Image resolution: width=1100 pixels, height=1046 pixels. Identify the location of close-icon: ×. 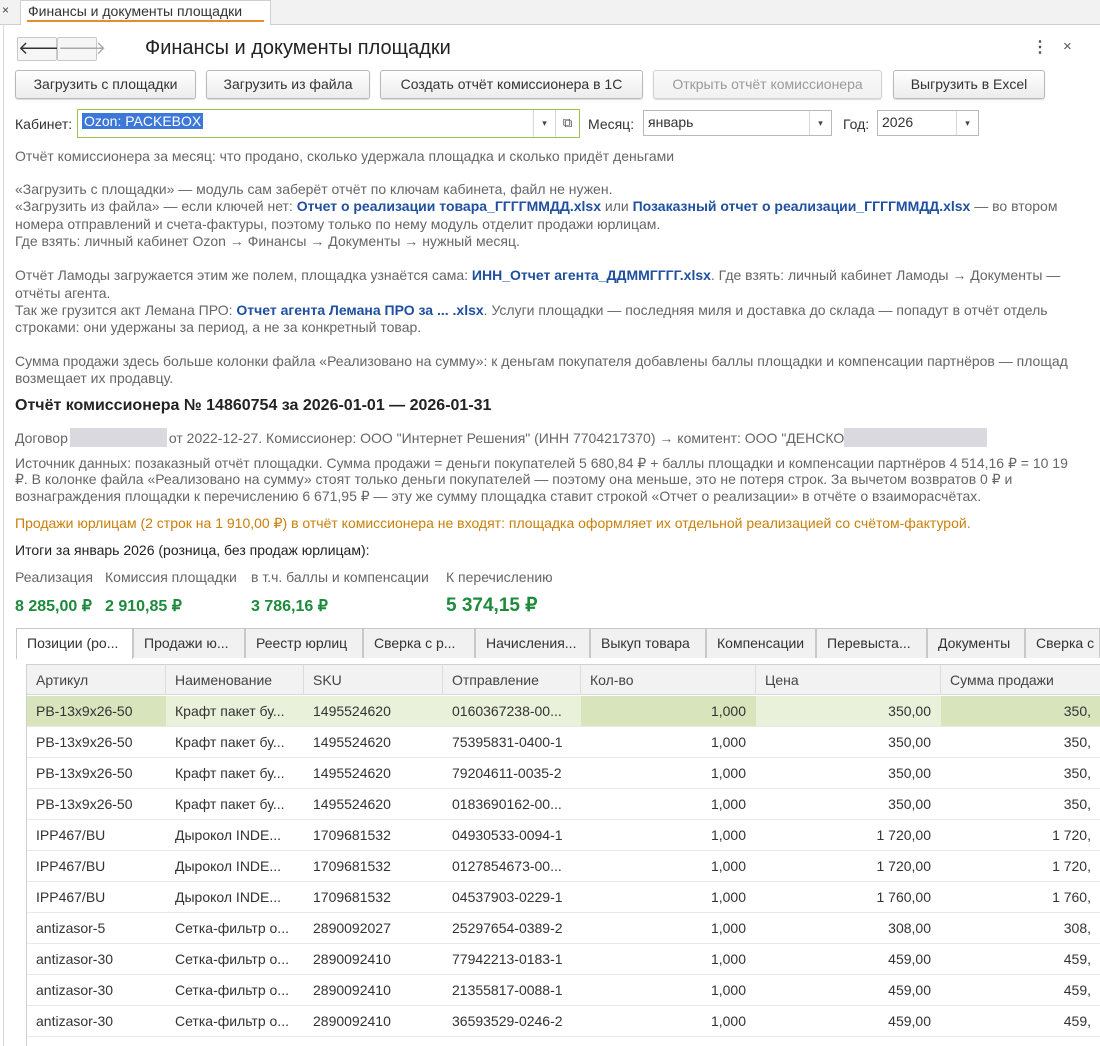
(1067, 46).